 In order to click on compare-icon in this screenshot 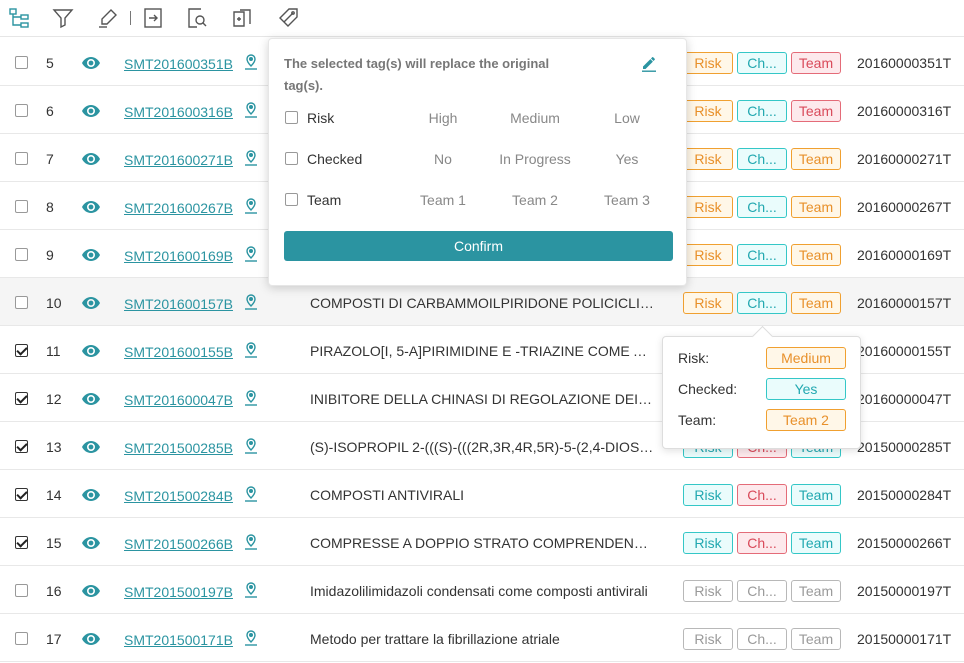, I will do `click(242, 18)`.